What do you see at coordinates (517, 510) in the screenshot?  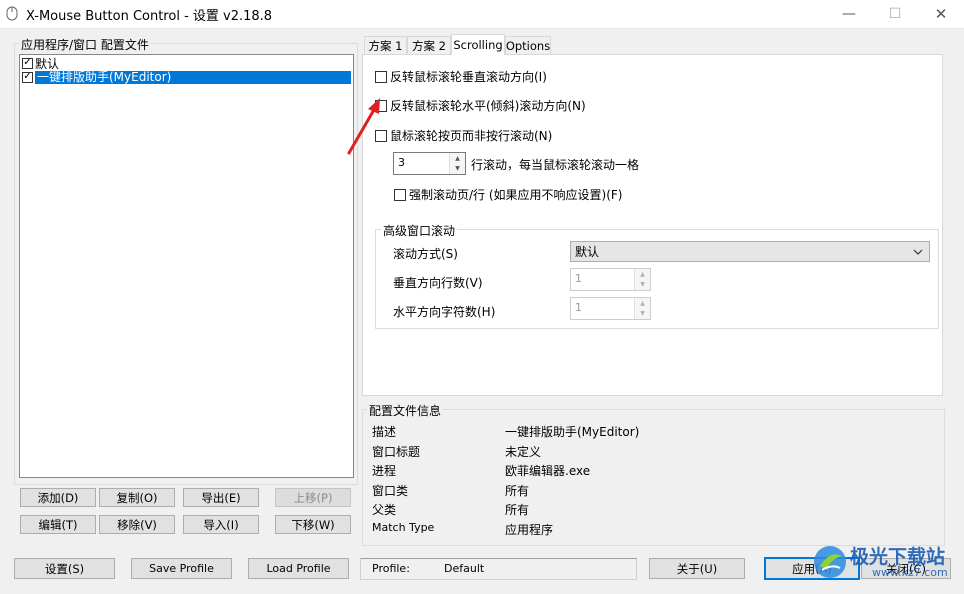 I see `info-parent-class-value: 所有` at bounding box center [517, 510].